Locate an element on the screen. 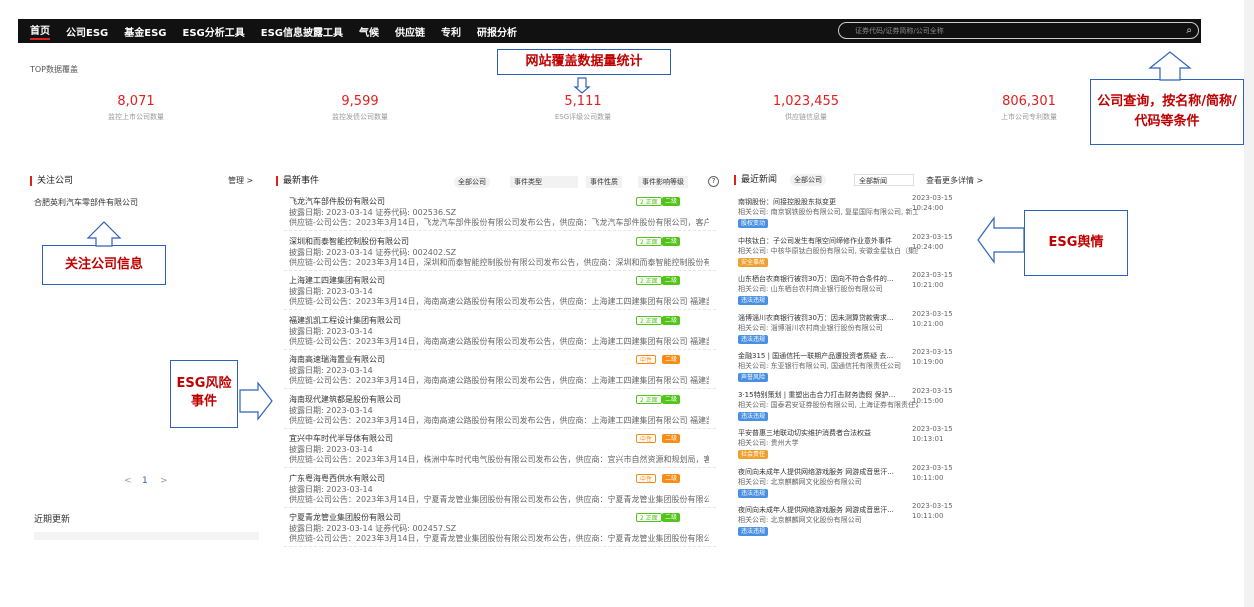  arrow-down-icon is located at coordinates (582, 85).